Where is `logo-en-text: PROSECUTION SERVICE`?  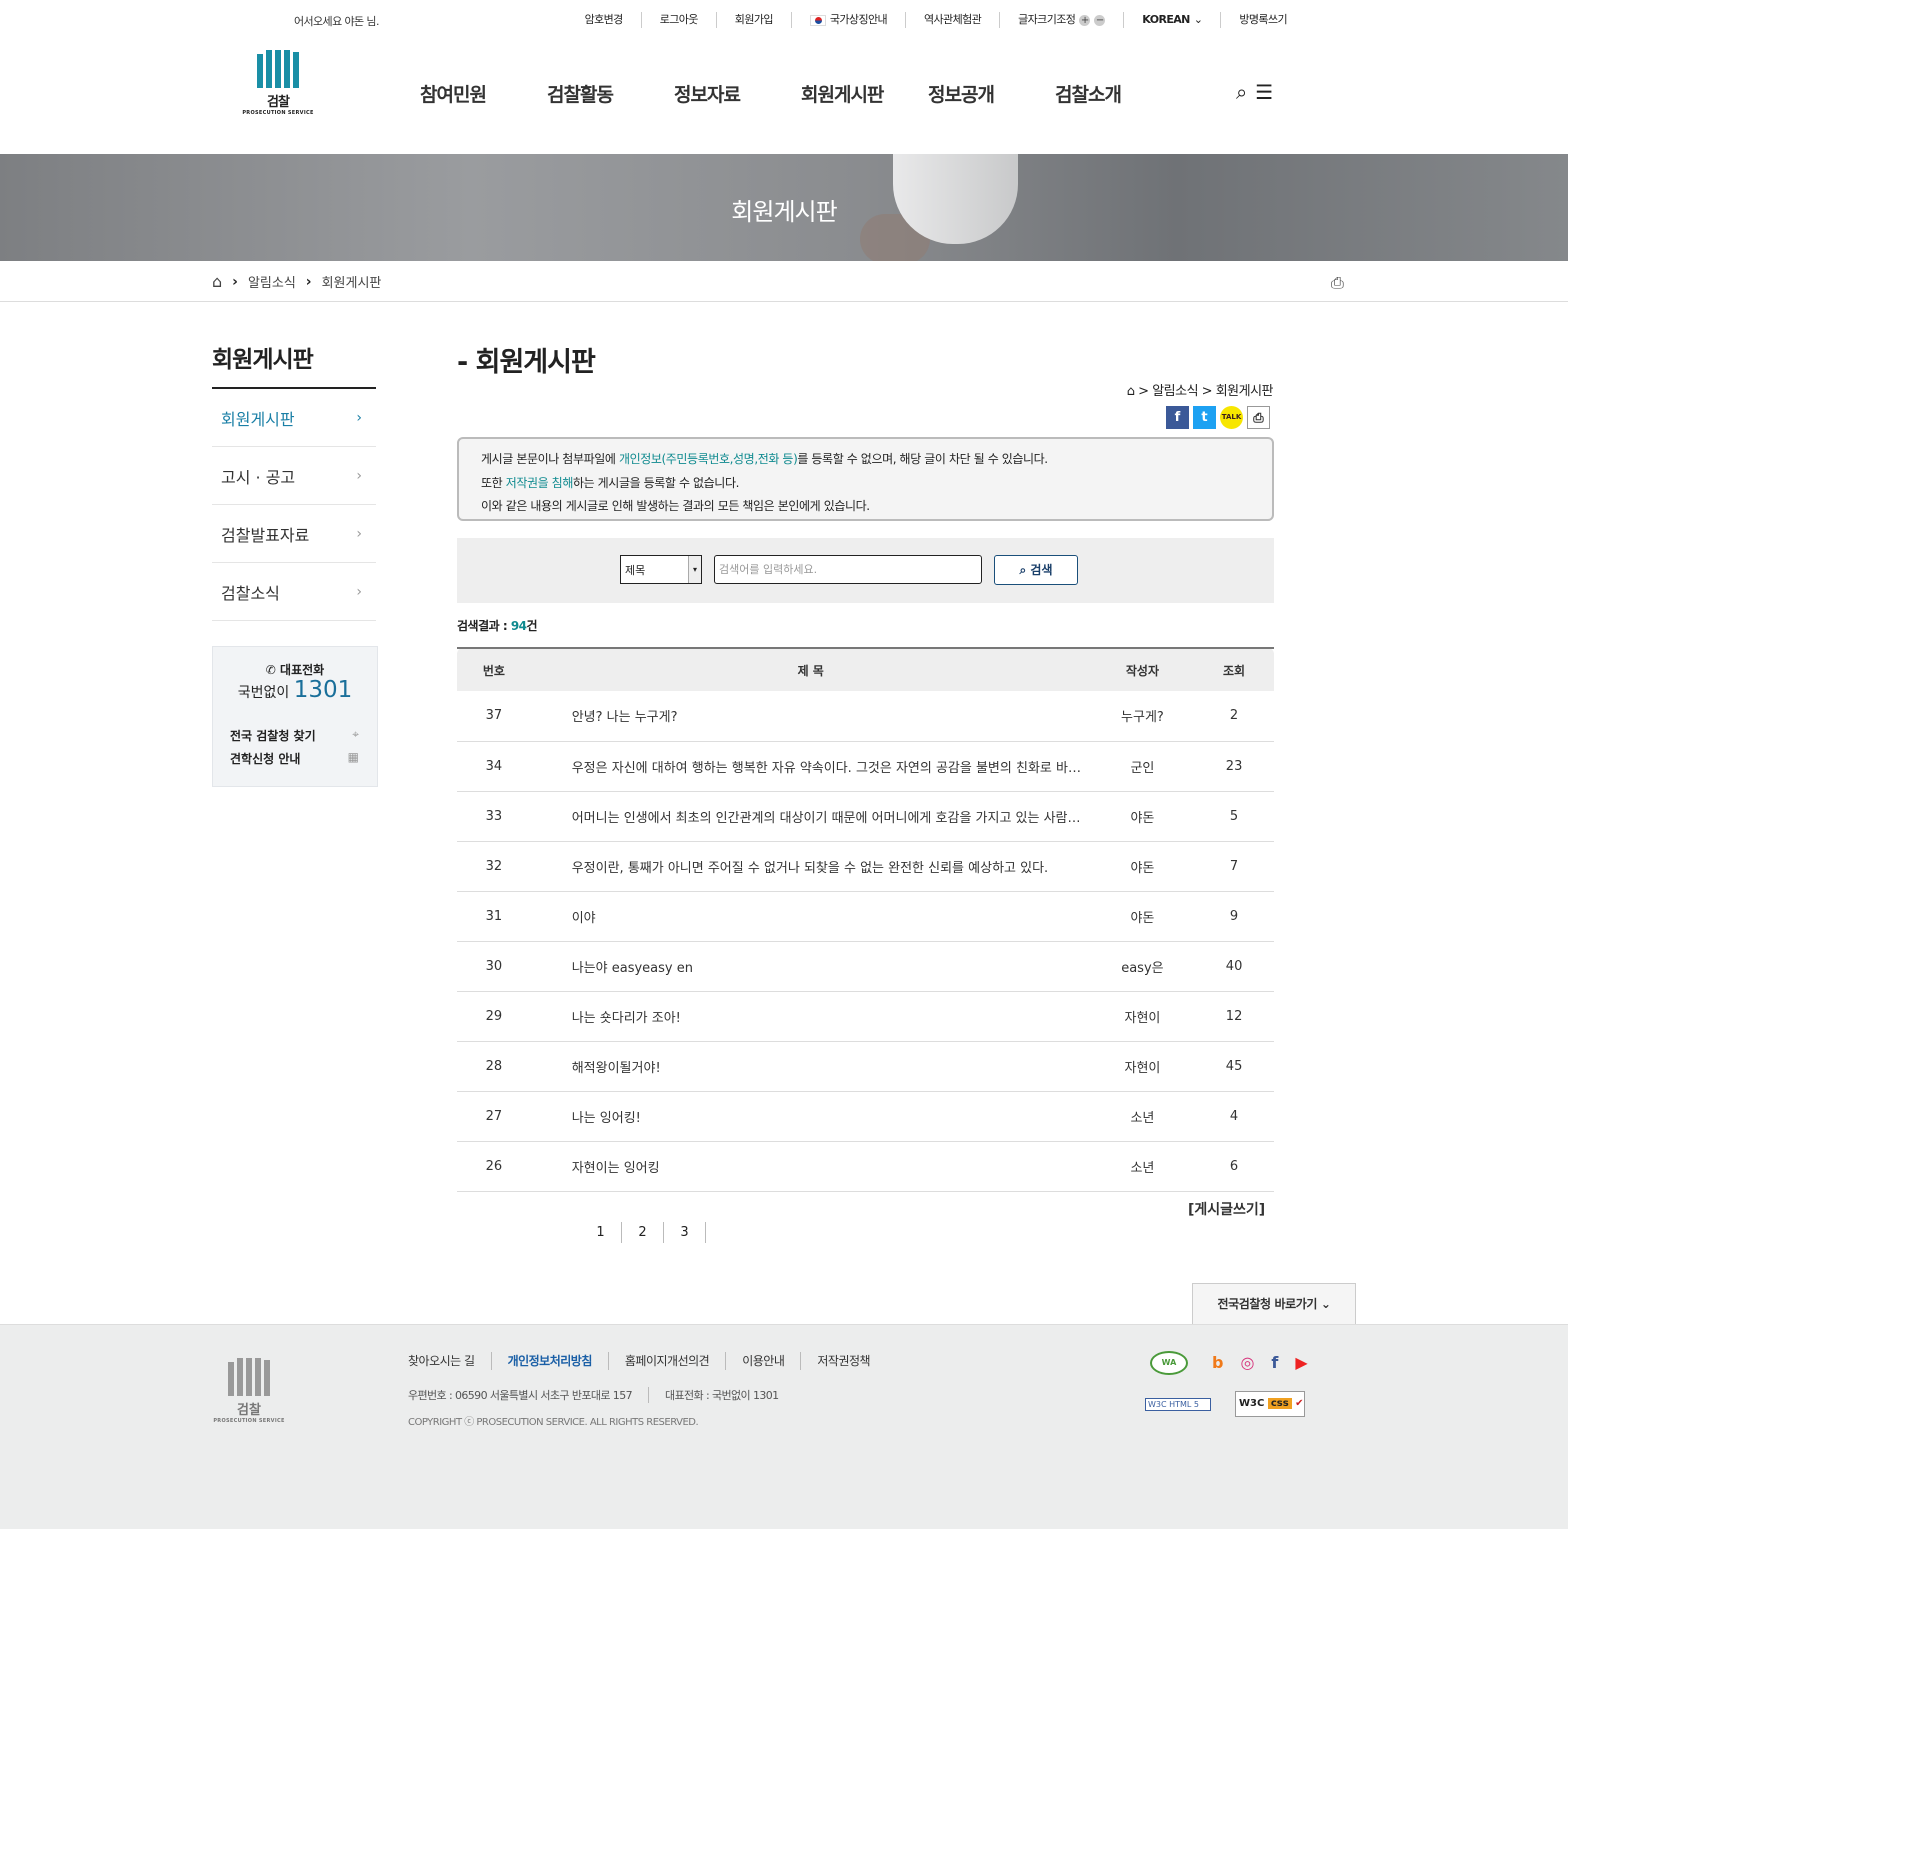
logo-en-text: PROSECUTION SERVICE is located at coordinates (278, 113).